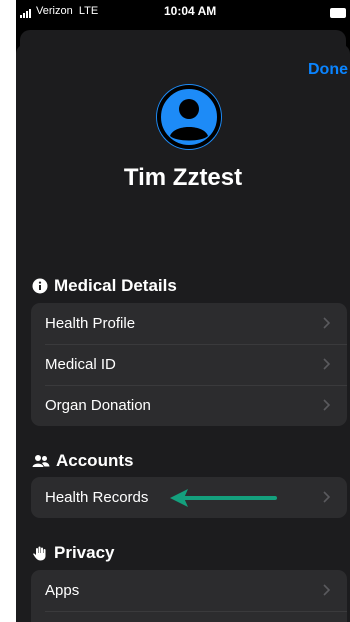 The width and height of the screenshot is (350, 622). What do you see at coordinates (40, 286) in the screenshot?
I see `info-circle-icon` at bounding box center [40, 286].